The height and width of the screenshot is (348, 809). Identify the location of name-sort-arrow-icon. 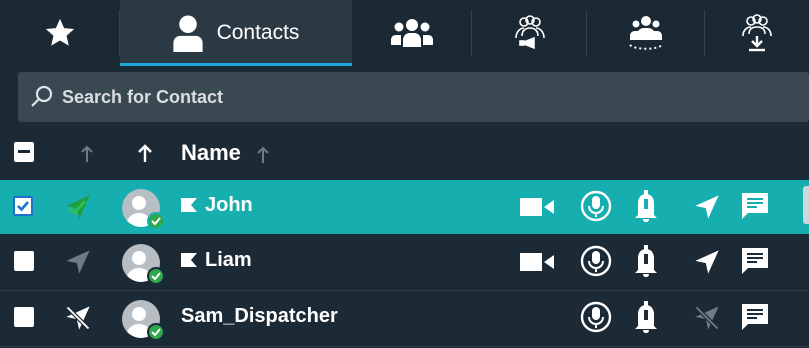
(263, 155).